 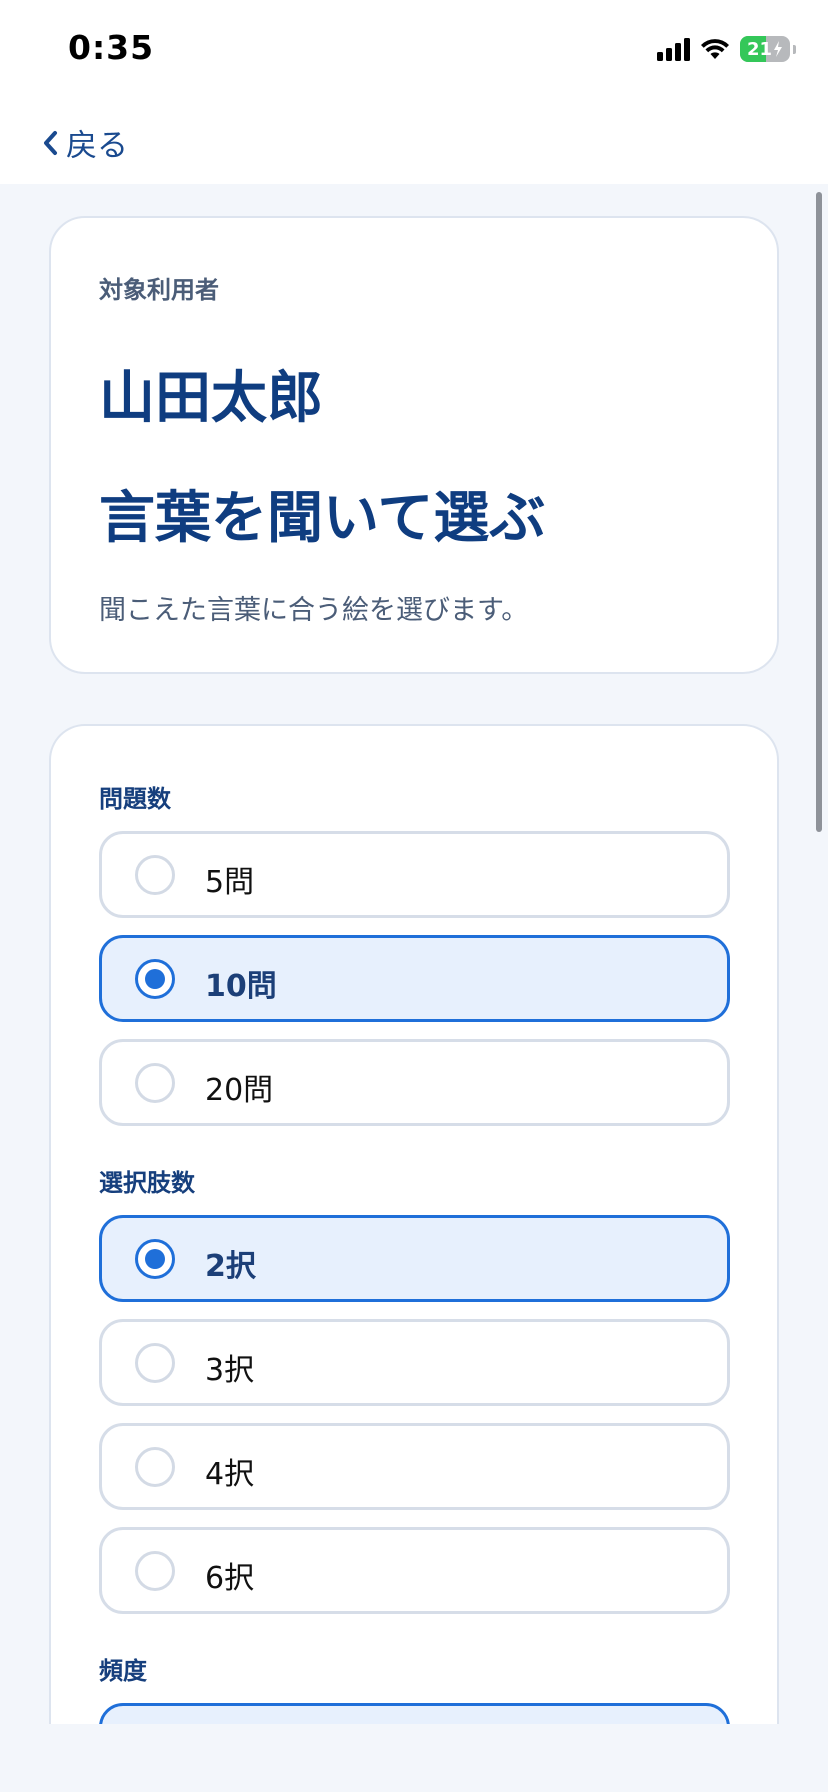 What do you see at coordinates (230, 1474) in the screenshot?
I see `option-label: 4択` at bounding box center [230, 1474].